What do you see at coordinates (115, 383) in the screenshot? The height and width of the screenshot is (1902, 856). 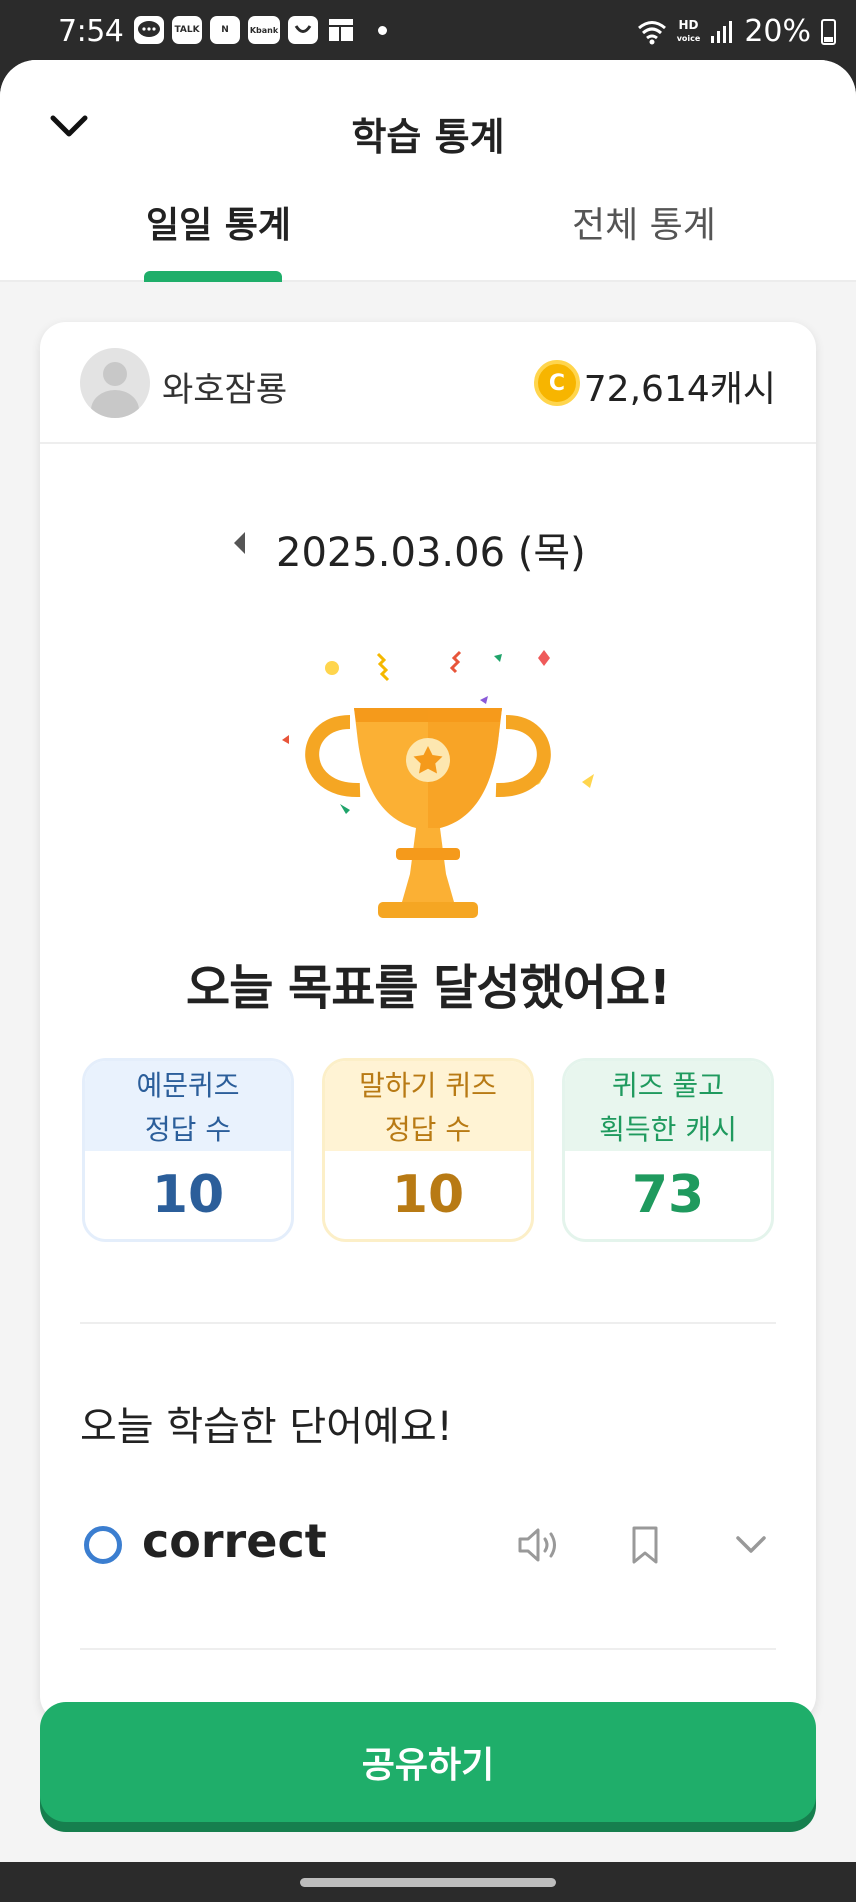 I see `avatar` at bounding box center [115, 383].